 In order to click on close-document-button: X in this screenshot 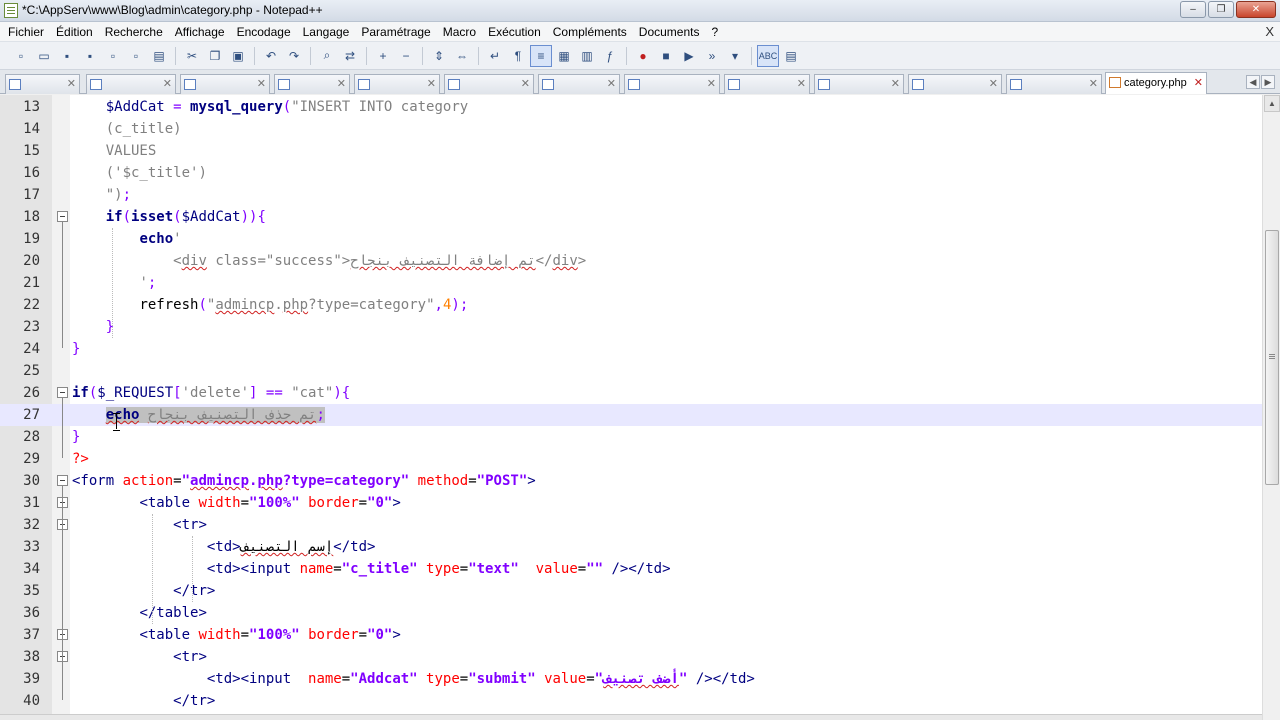, I will do `click(1269, 31)`.